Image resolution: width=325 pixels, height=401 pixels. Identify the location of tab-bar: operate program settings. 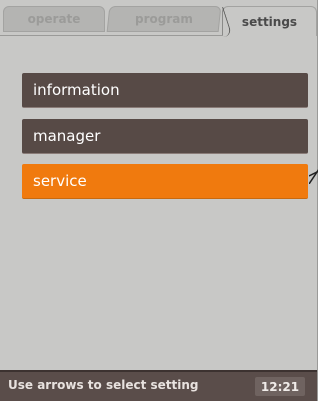
(158, 18).